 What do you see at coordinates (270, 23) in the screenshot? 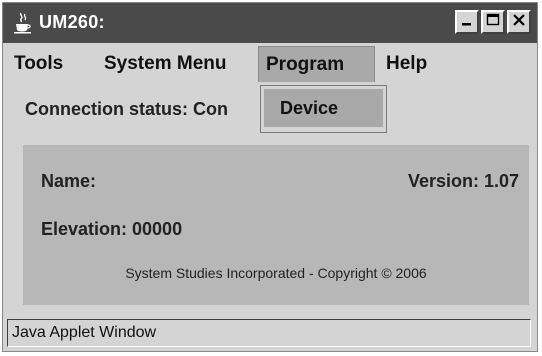
I see `title-bar: UM260:` at bounding box center [270, 23].